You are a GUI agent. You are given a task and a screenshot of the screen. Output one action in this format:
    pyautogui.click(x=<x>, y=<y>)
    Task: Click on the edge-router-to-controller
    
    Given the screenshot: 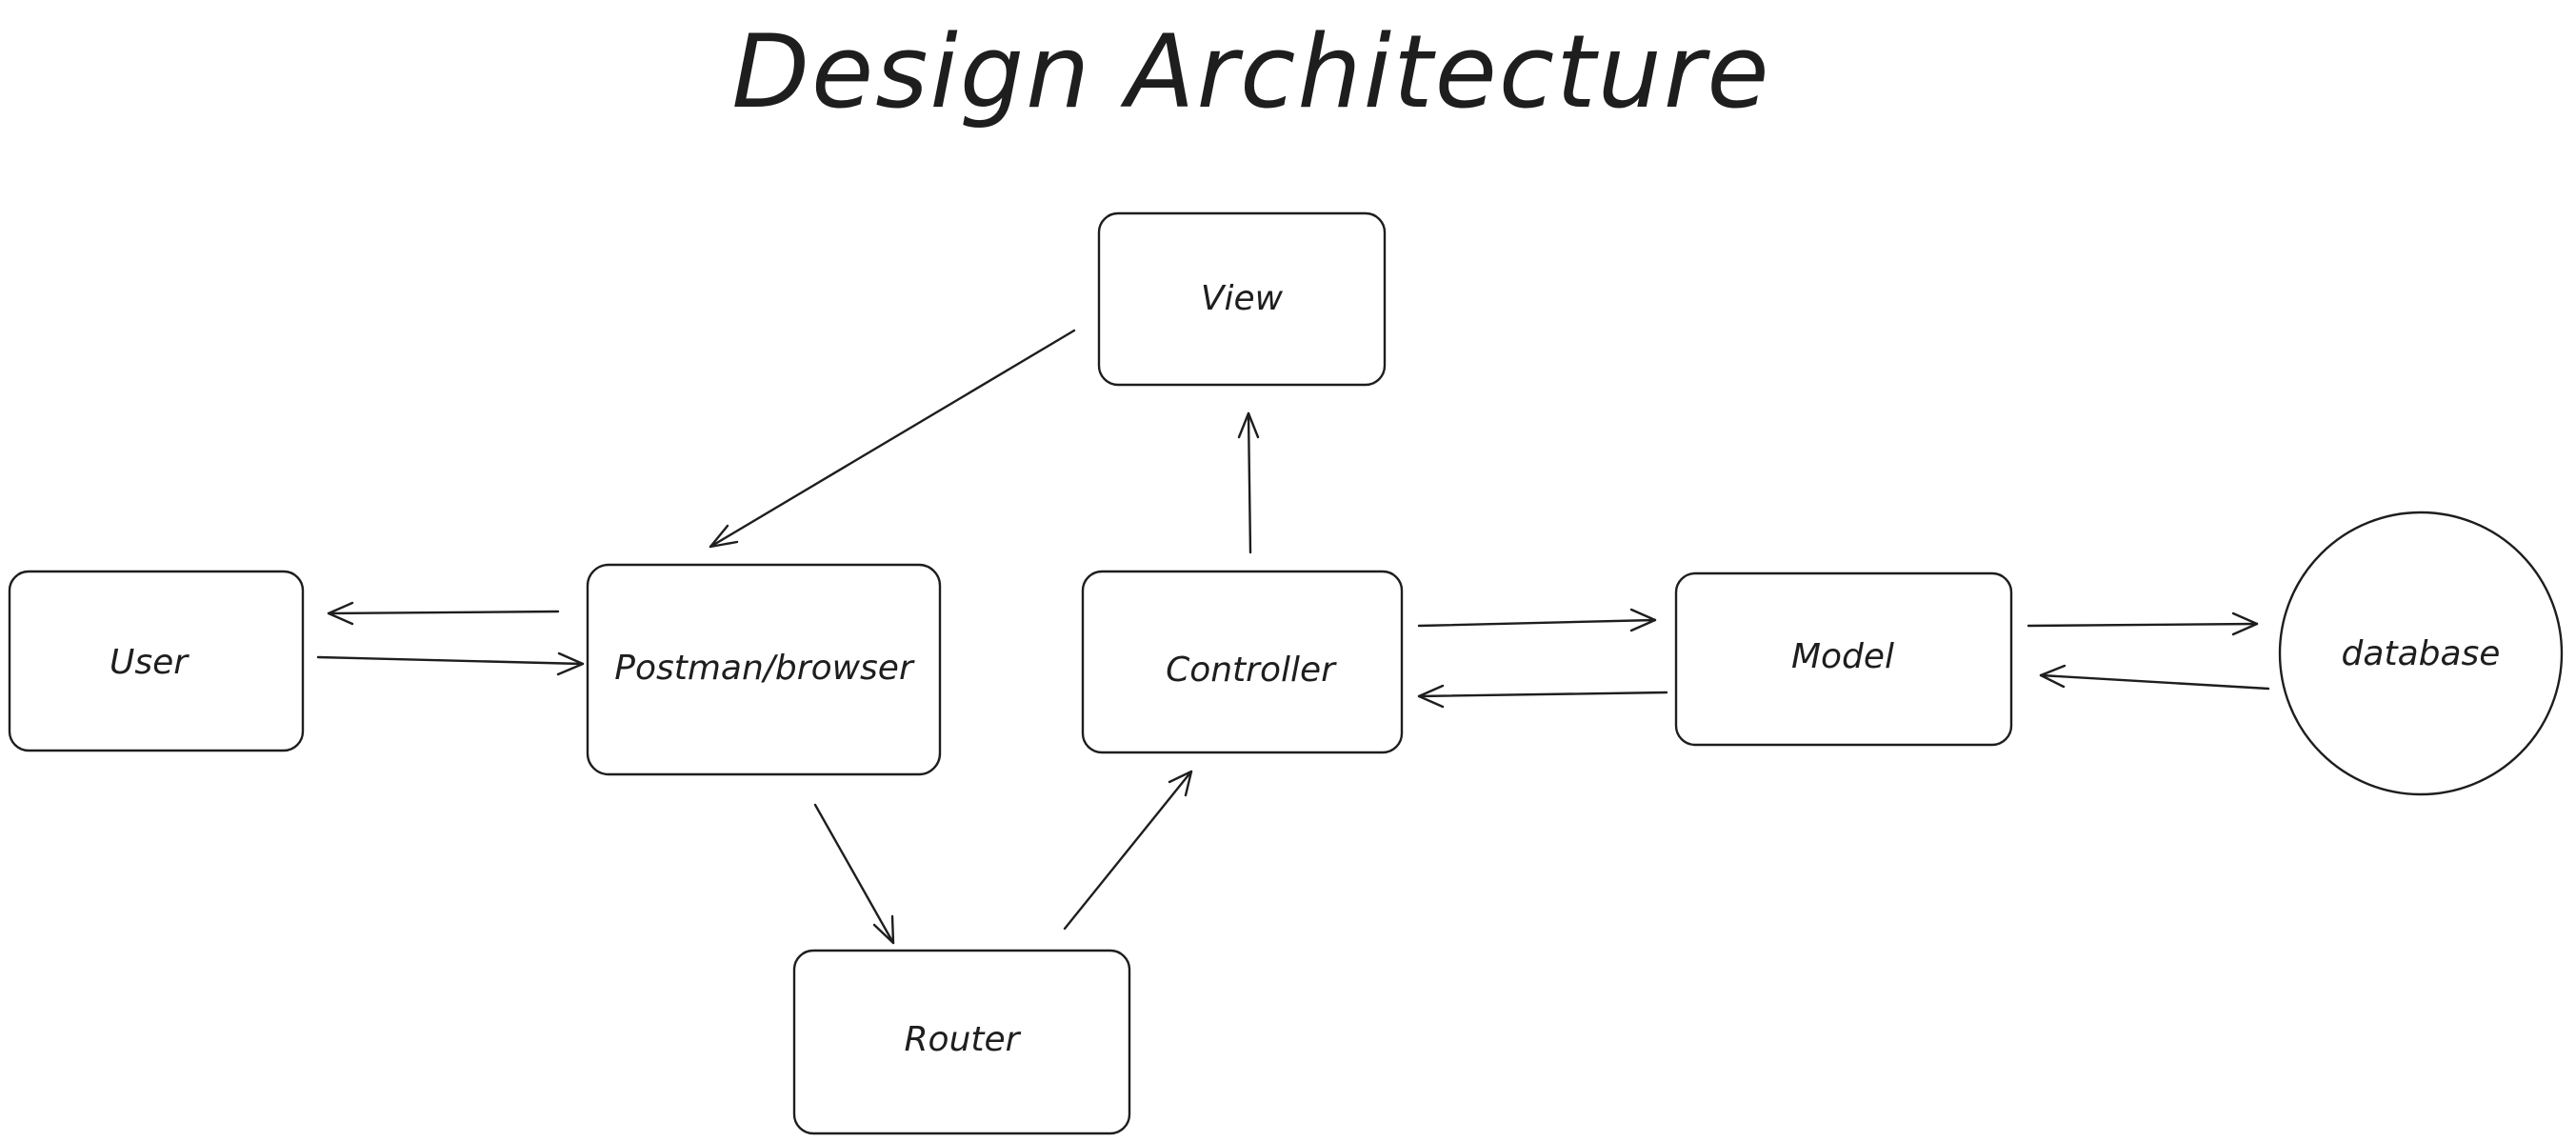 What is the action you would take?
    pyautogui.click(x=1128, y=850)
    